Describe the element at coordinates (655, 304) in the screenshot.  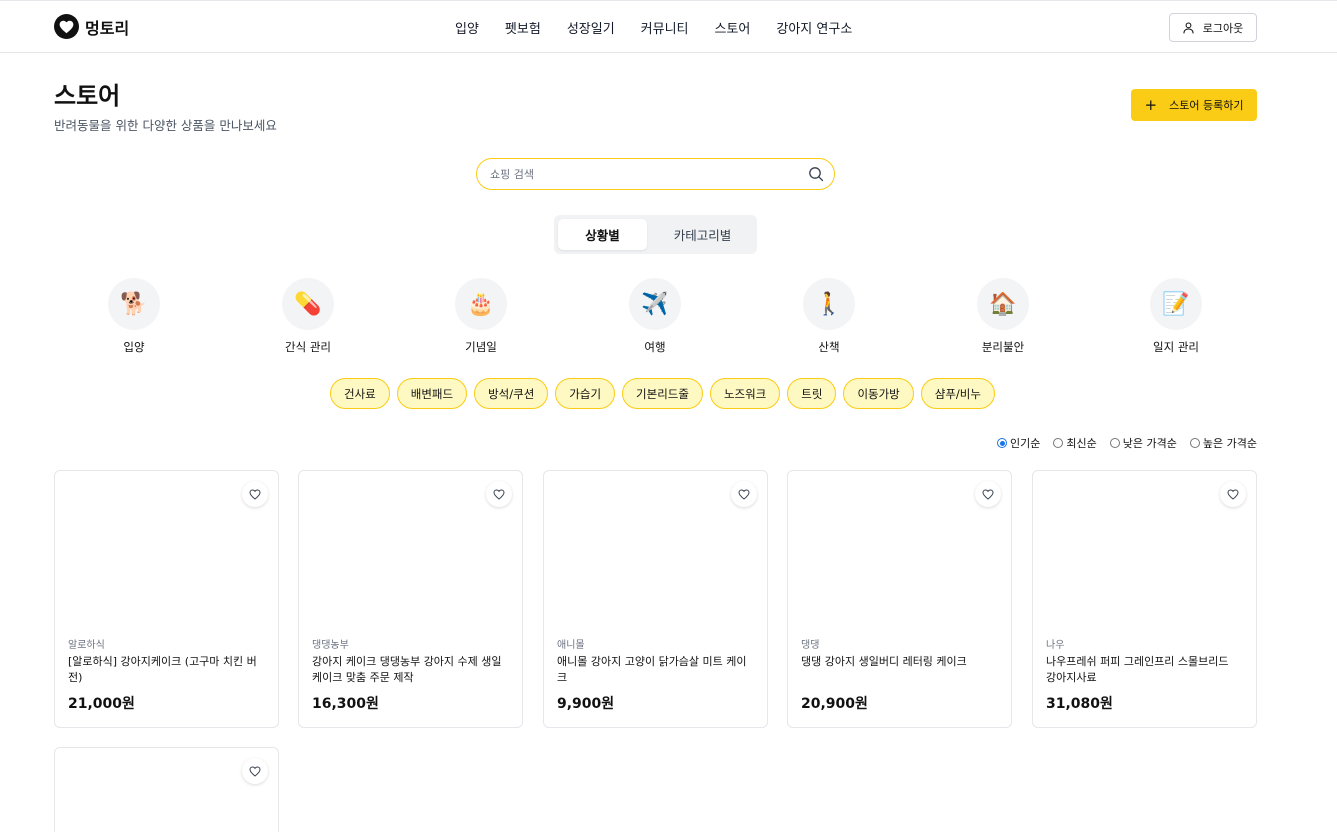
I see `airplane-icon: ✈️` at that location.